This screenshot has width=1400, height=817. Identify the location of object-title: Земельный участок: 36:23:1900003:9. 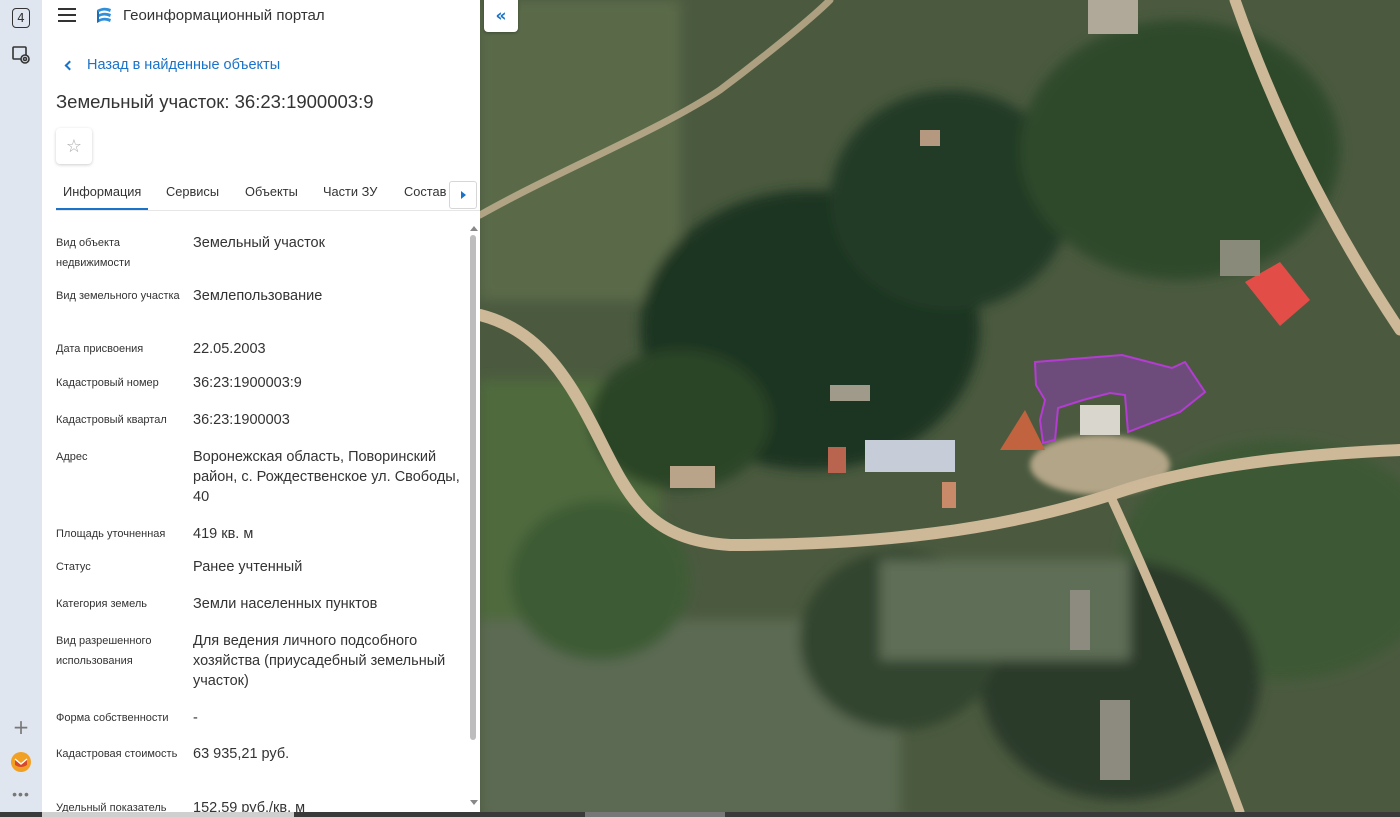
(215, 101).